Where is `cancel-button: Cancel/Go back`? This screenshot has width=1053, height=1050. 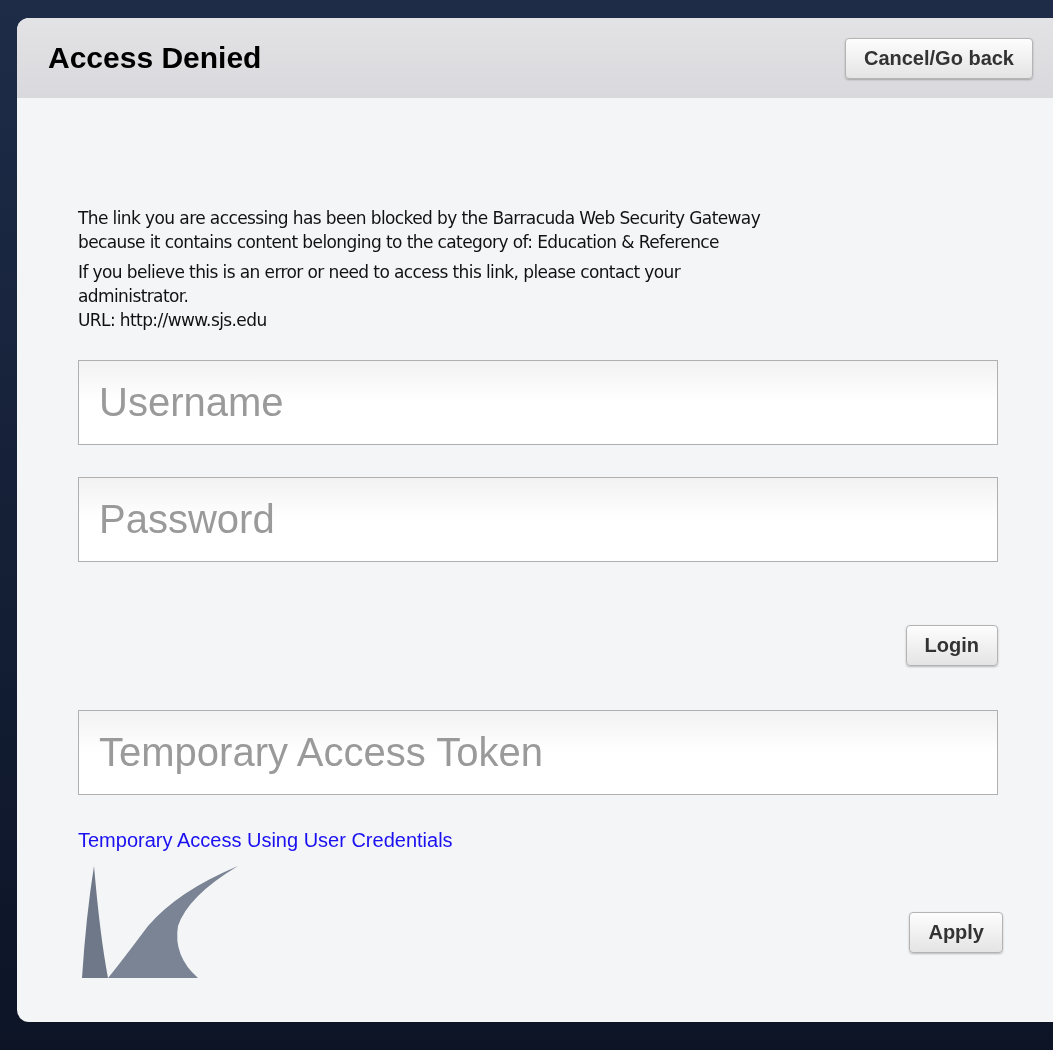 cancel-button: Cancel/Go back is located at coordinates (938, 58).